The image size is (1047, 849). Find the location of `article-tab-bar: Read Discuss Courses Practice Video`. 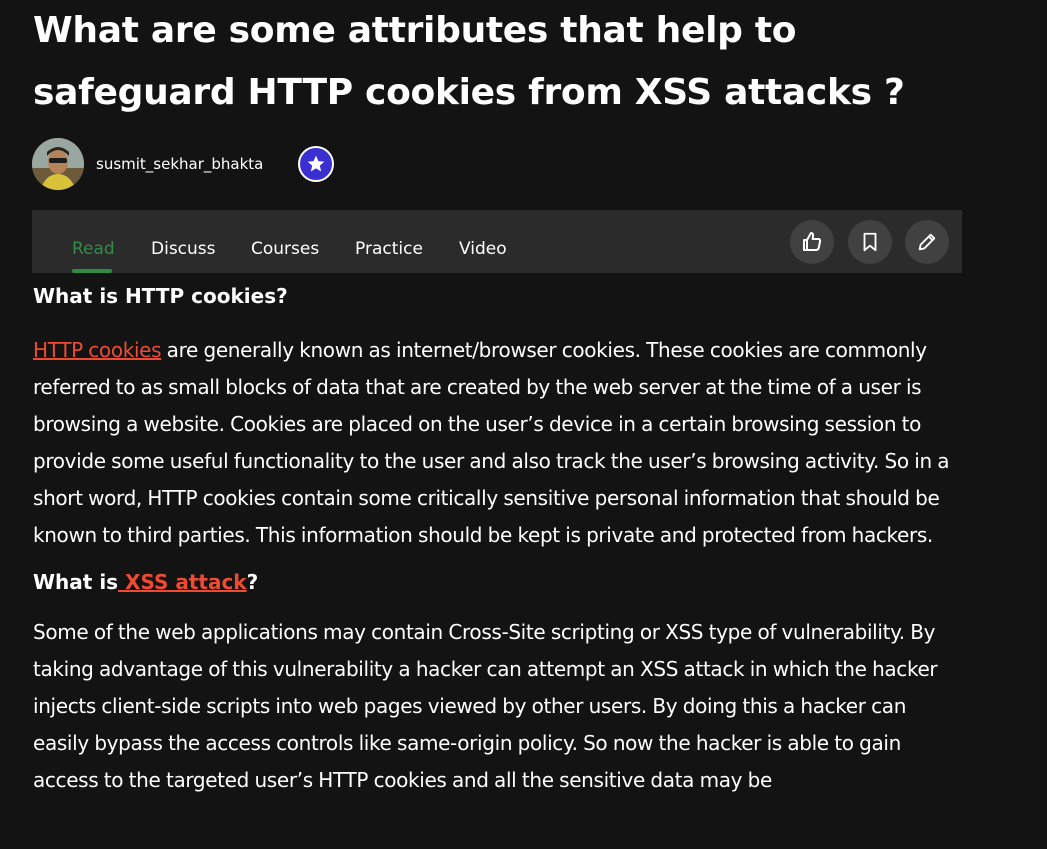

article-tab-bar: Read Discuss Courses Practice Video is located at coordinates (497, 241).